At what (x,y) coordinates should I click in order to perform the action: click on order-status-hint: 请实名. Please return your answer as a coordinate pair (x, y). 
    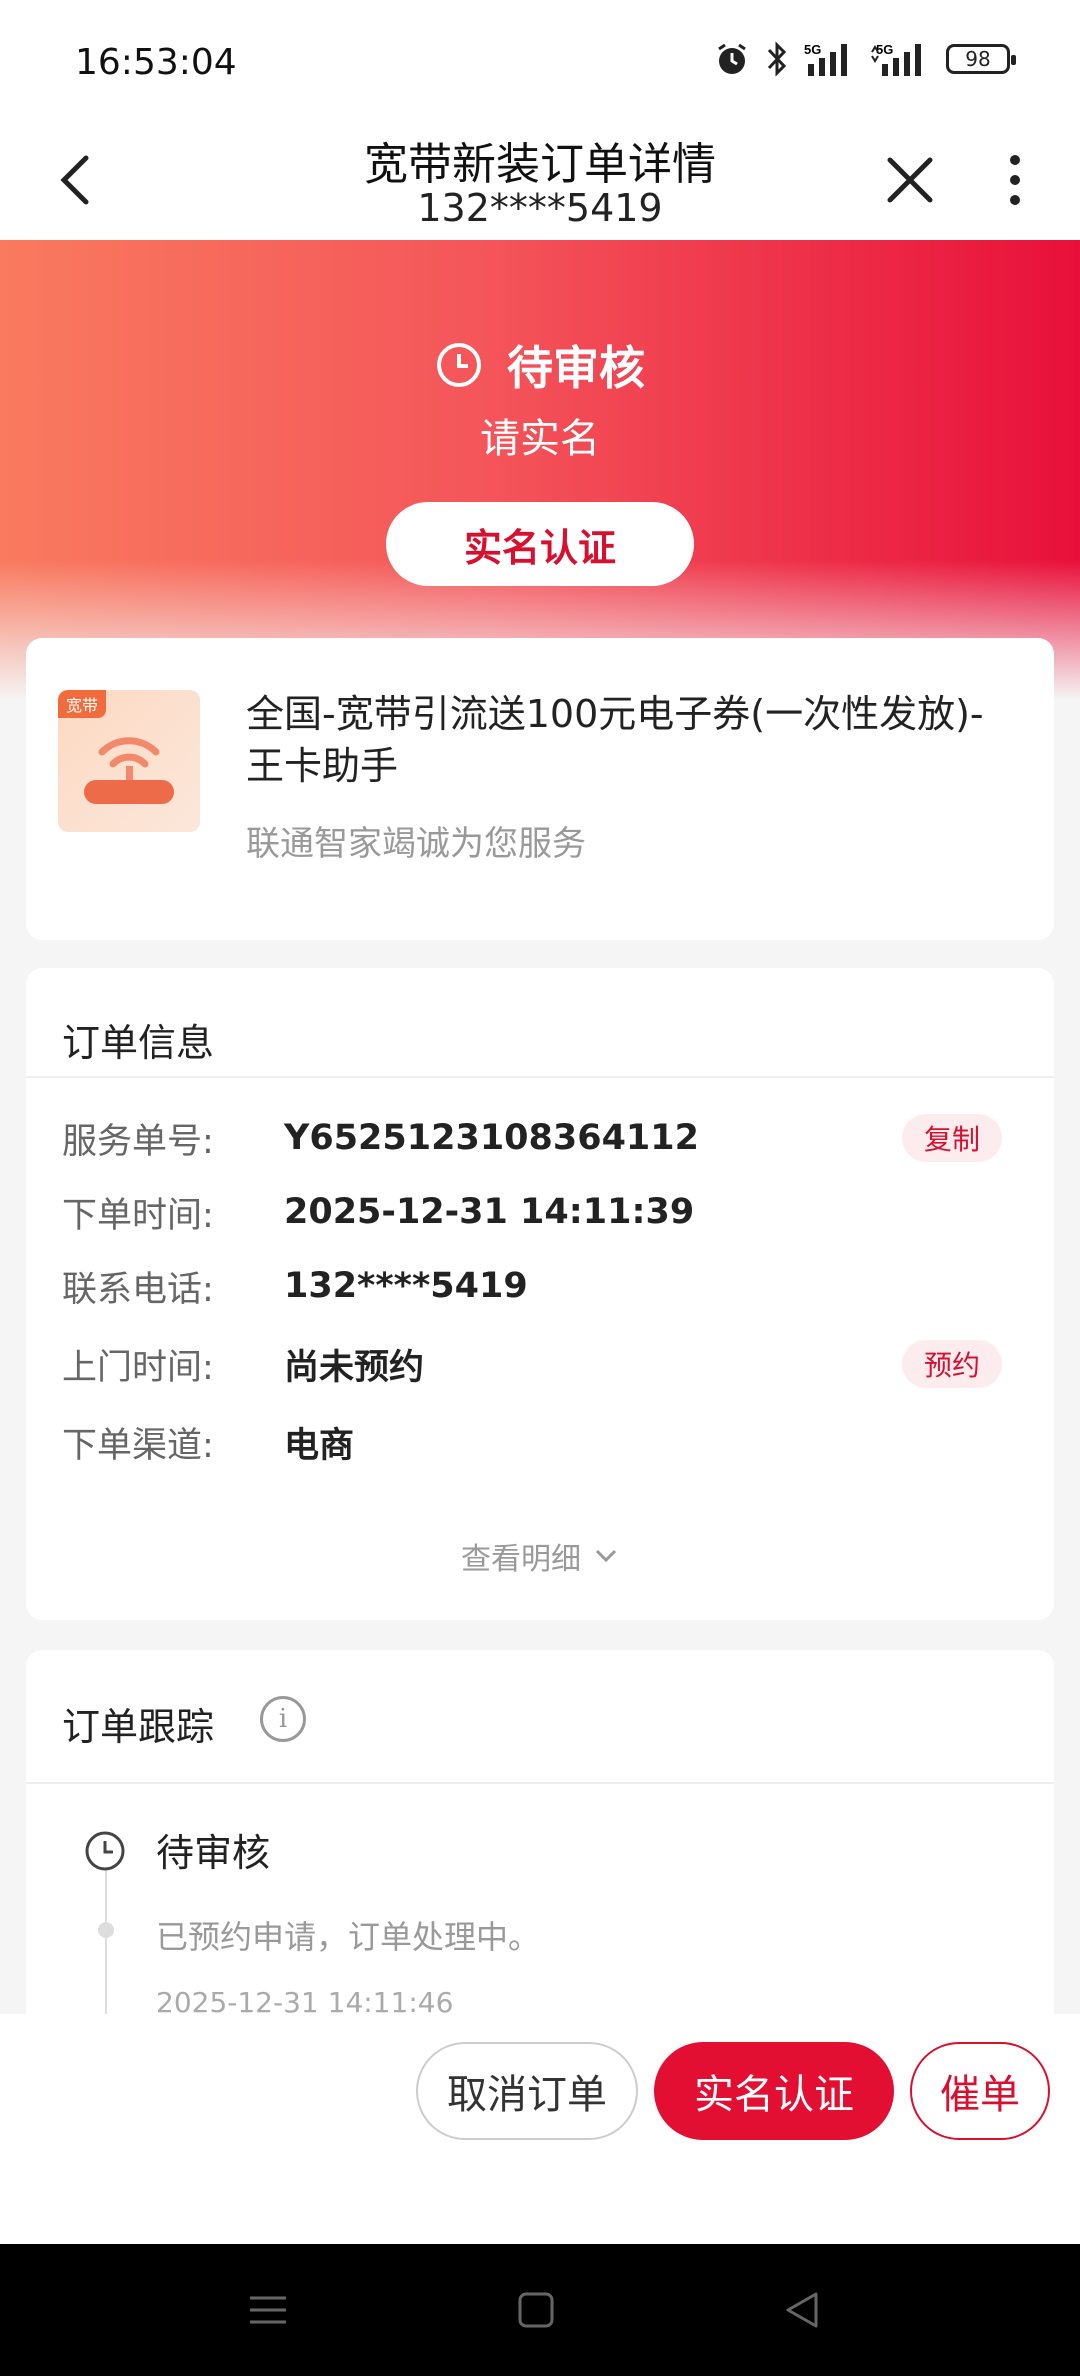
    Looking at the image, I should click on (540, 439).